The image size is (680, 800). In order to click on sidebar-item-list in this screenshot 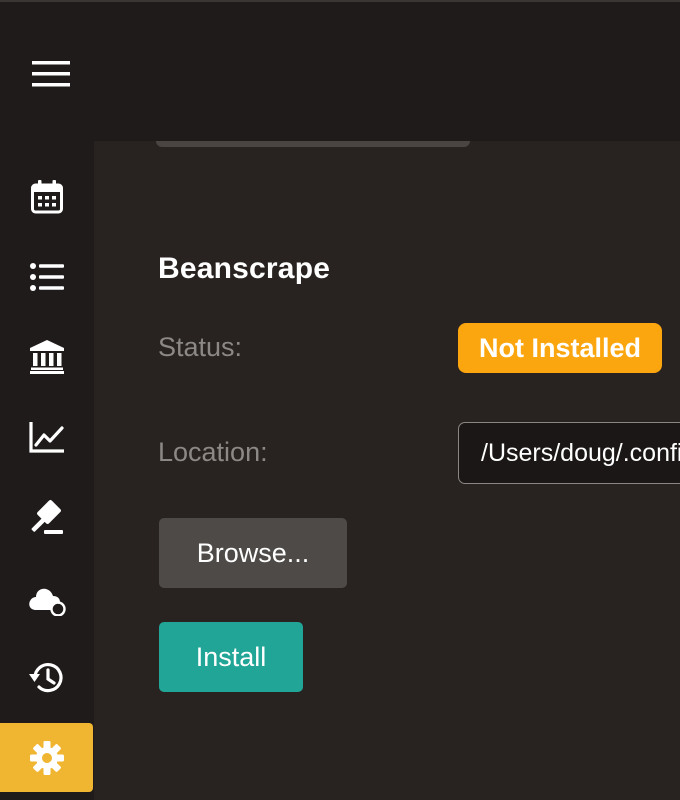, I will do `click(47, 277)`.